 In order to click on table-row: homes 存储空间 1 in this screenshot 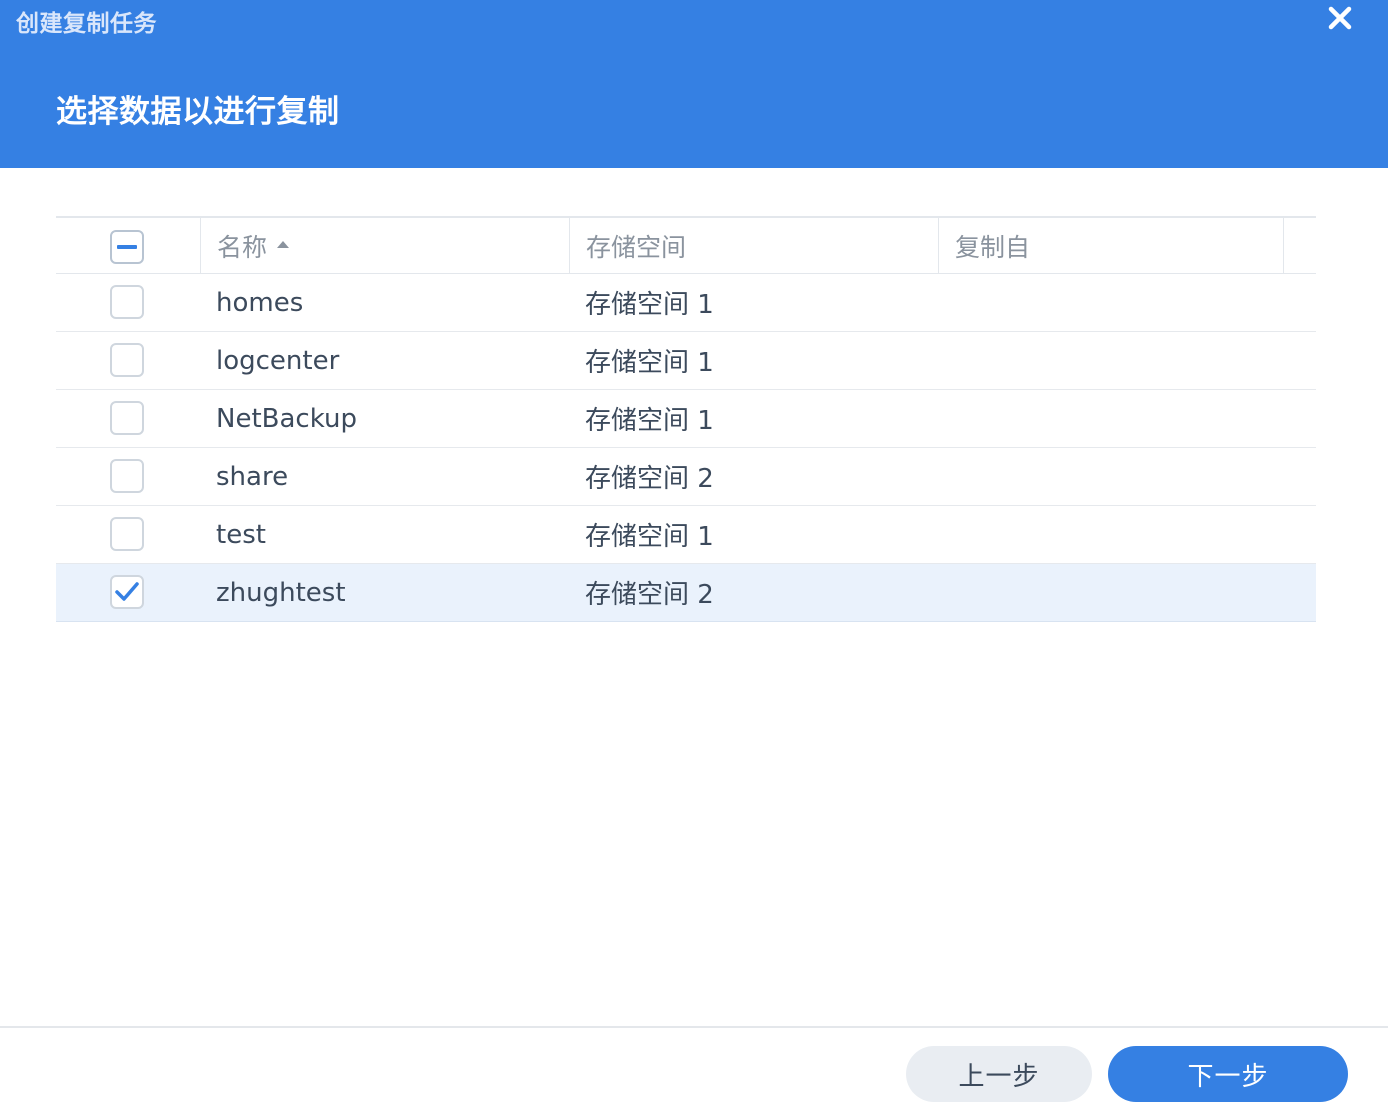, I will do `click(686, 303)`.